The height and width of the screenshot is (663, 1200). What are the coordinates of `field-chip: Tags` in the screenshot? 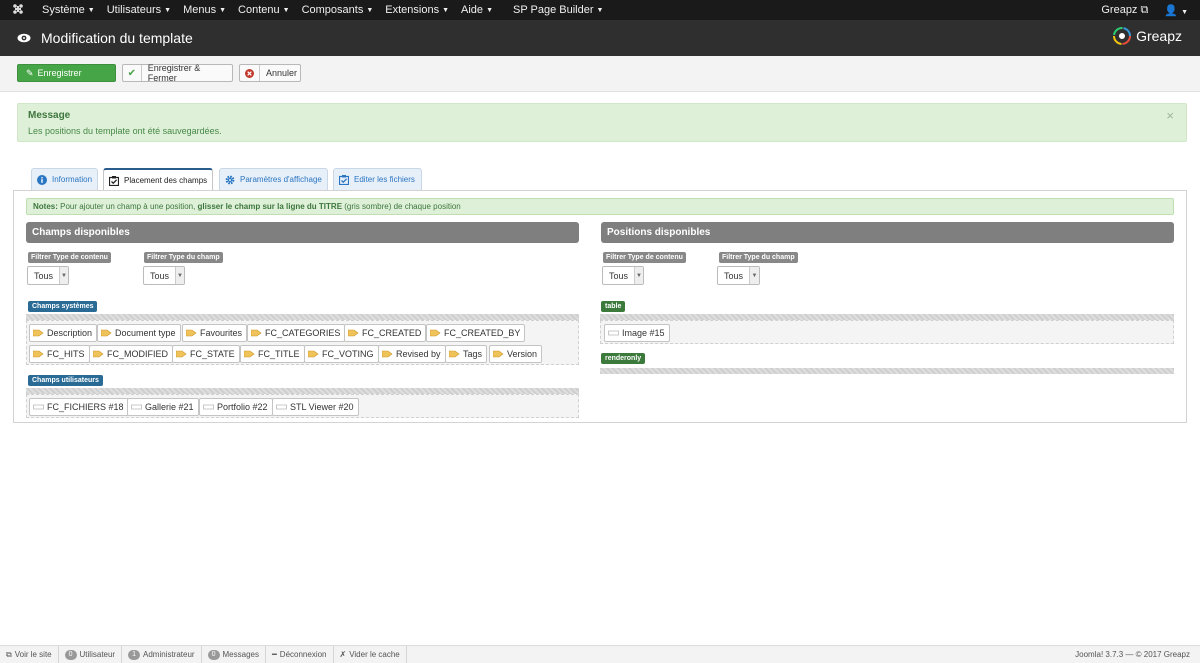 It's located at (466, 354).